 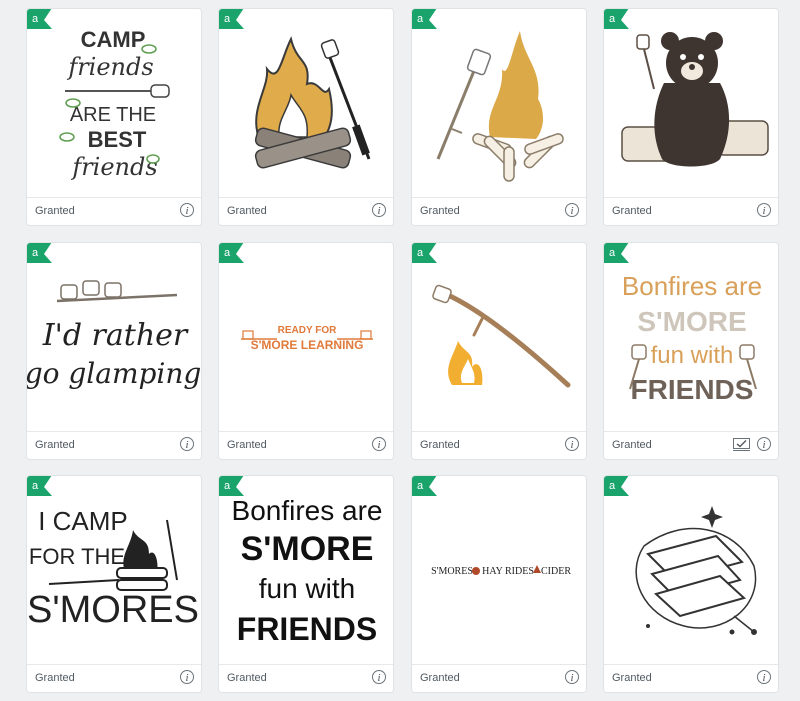 What do you see at coordinates (691, 321) in the screenshot?
I see `artwork-text: S'MORE` at bounding box center [691, 321].